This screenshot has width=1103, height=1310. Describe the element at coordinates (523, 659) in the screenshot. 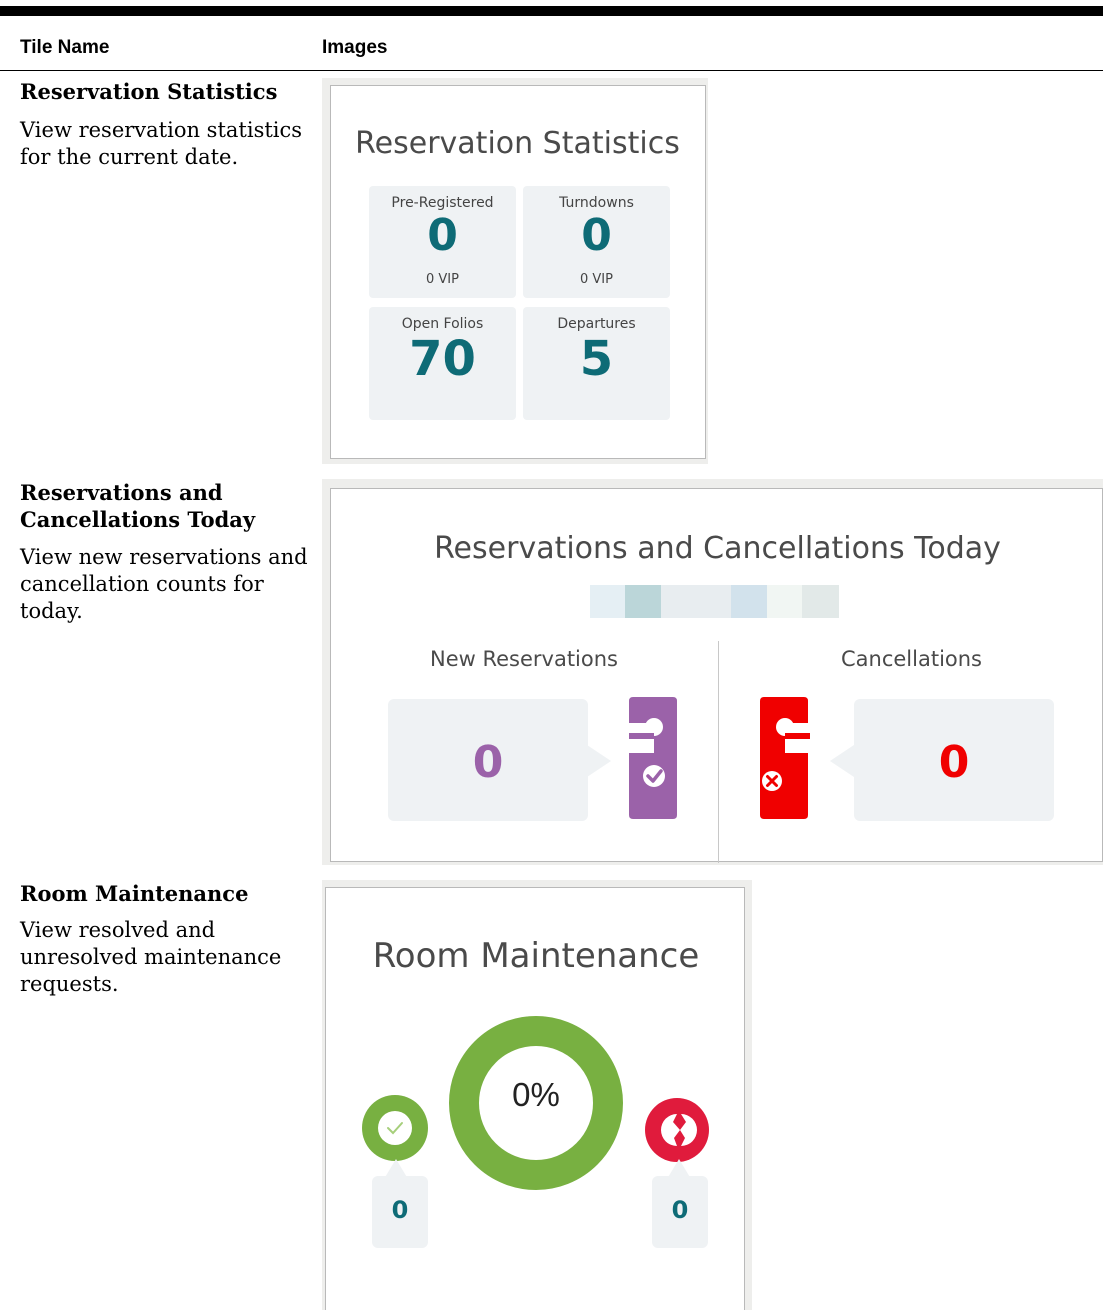

I see `new-reservations-label: New Reservations` at that location.